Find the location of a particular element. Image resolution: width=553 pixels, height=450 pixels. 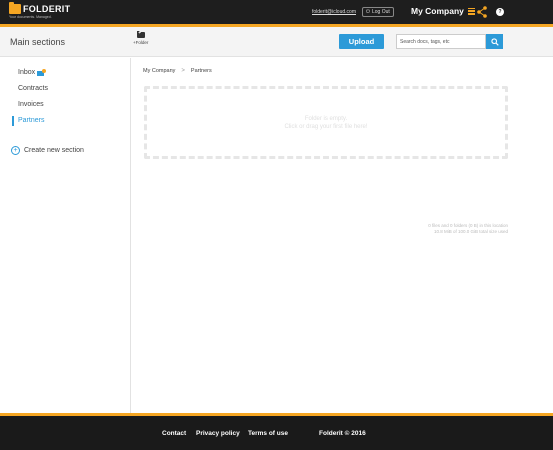

logo-text: FOLDERIT is located at coordinates (47, 9).